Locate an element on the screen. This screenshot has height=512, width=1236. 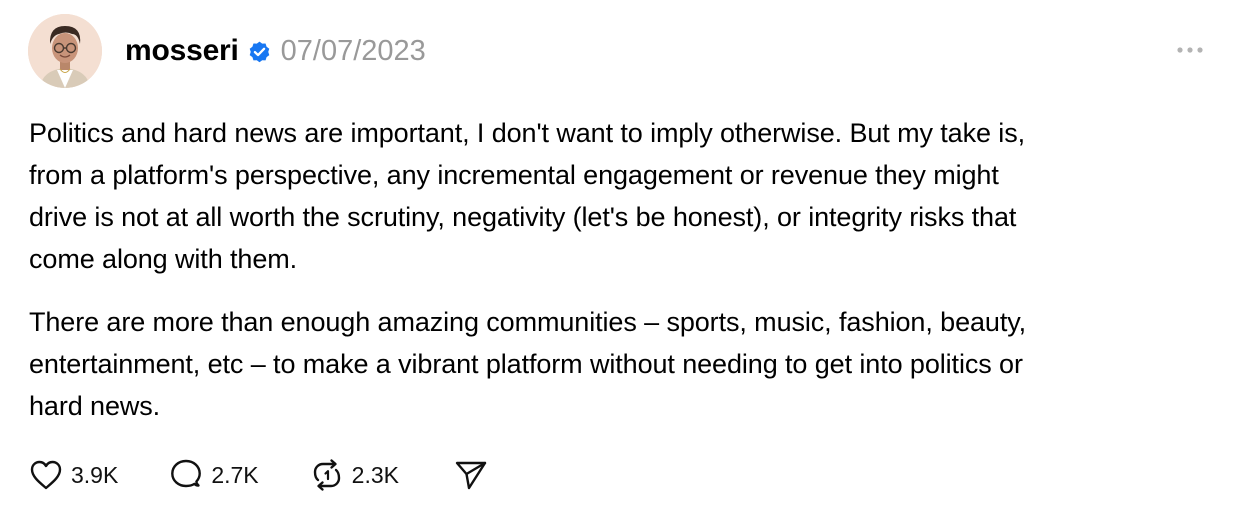
avatar-image is located at coordinates (65, 51).